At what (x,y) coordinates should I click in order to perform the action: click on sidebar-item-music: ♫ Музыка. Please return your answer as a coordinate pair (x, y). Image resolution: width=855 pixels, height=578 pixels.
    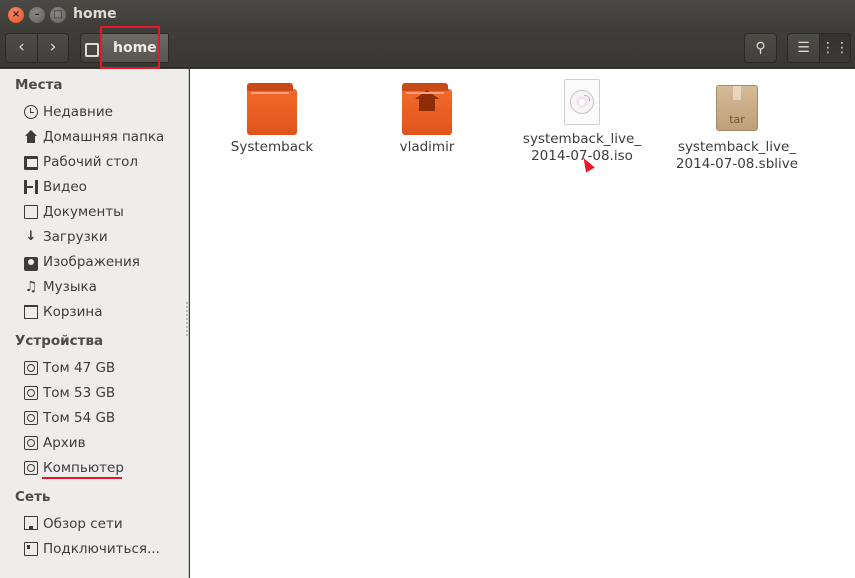
    Looking at the image, I should click on (60, 287).